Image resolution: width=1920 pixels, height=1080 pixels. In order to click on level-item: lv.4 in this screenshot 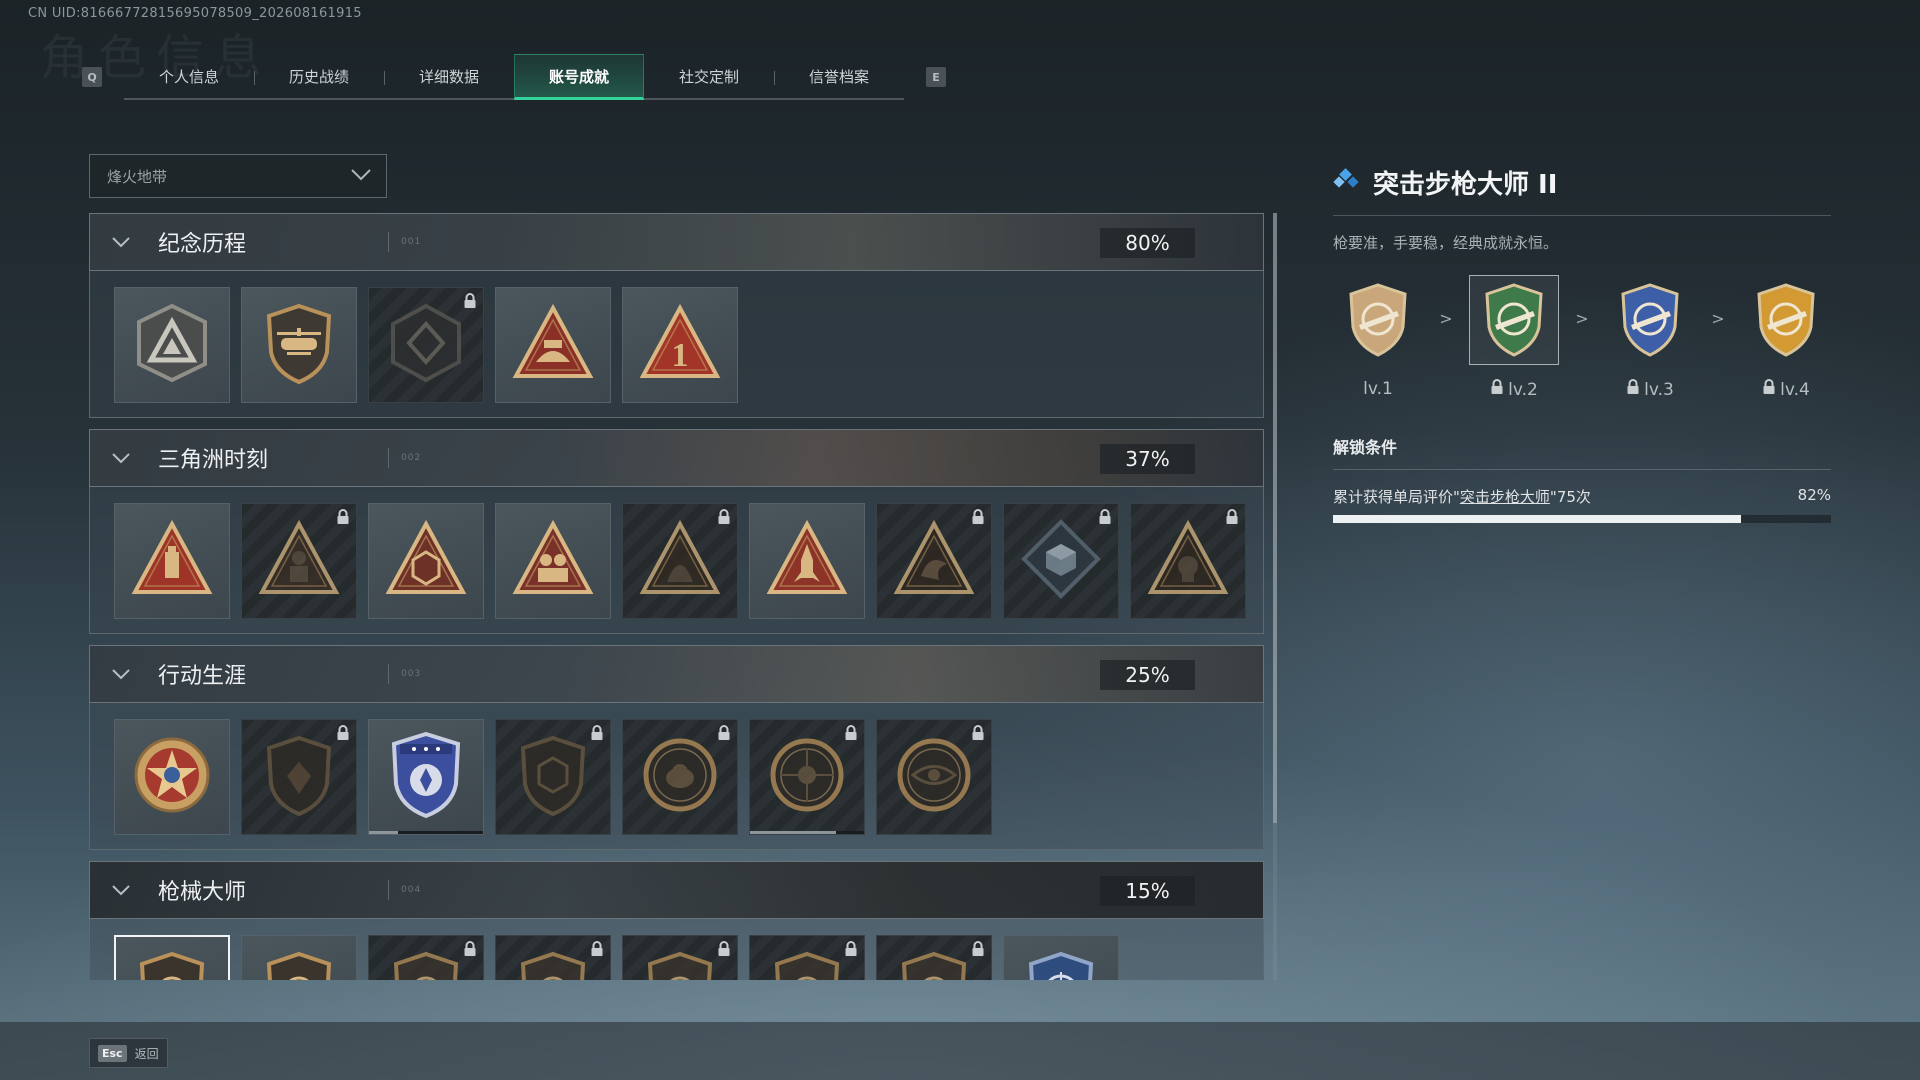, I will do `click(1786, 337)`.